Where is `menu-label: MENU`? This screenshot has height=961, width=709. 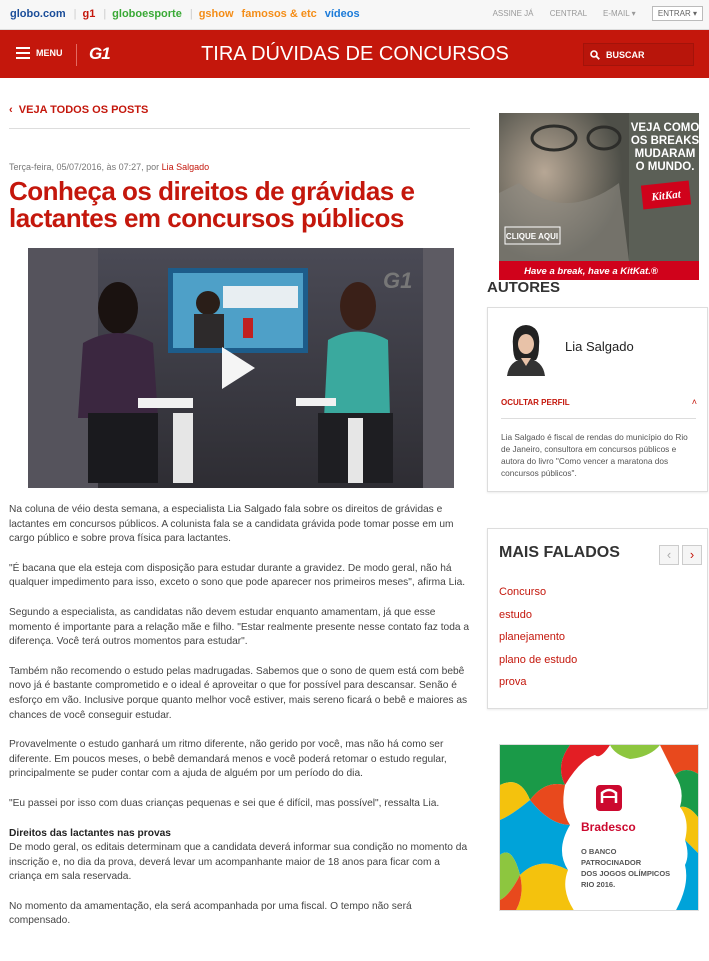
menu-label: MENU is located at coordinates (49, 53).